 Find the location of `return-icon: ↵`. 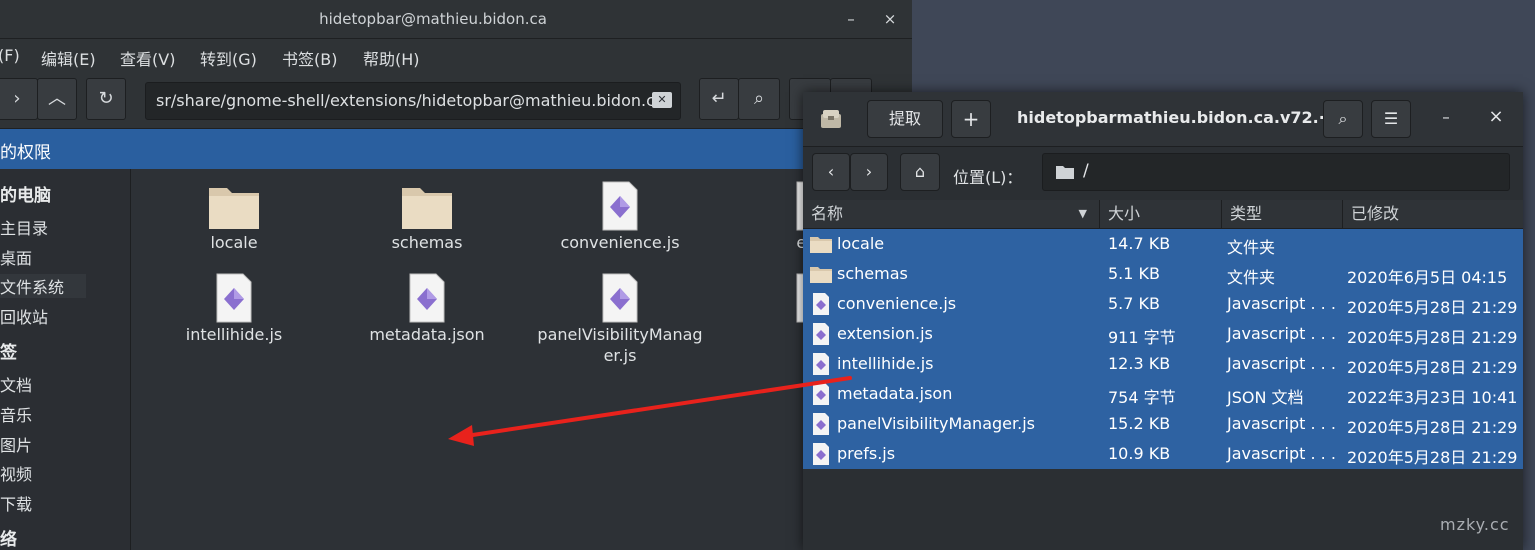

return-icon: ↵ is located at coordinates (719, 98).